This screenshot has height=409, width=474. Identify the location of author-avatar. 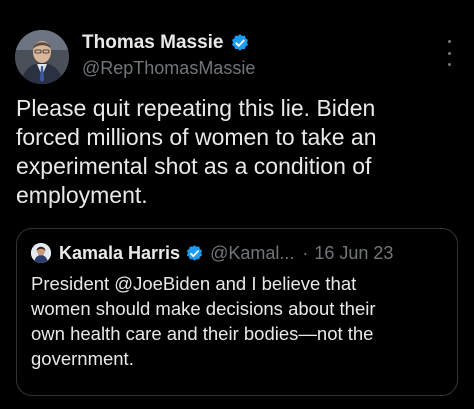
(42, 57).